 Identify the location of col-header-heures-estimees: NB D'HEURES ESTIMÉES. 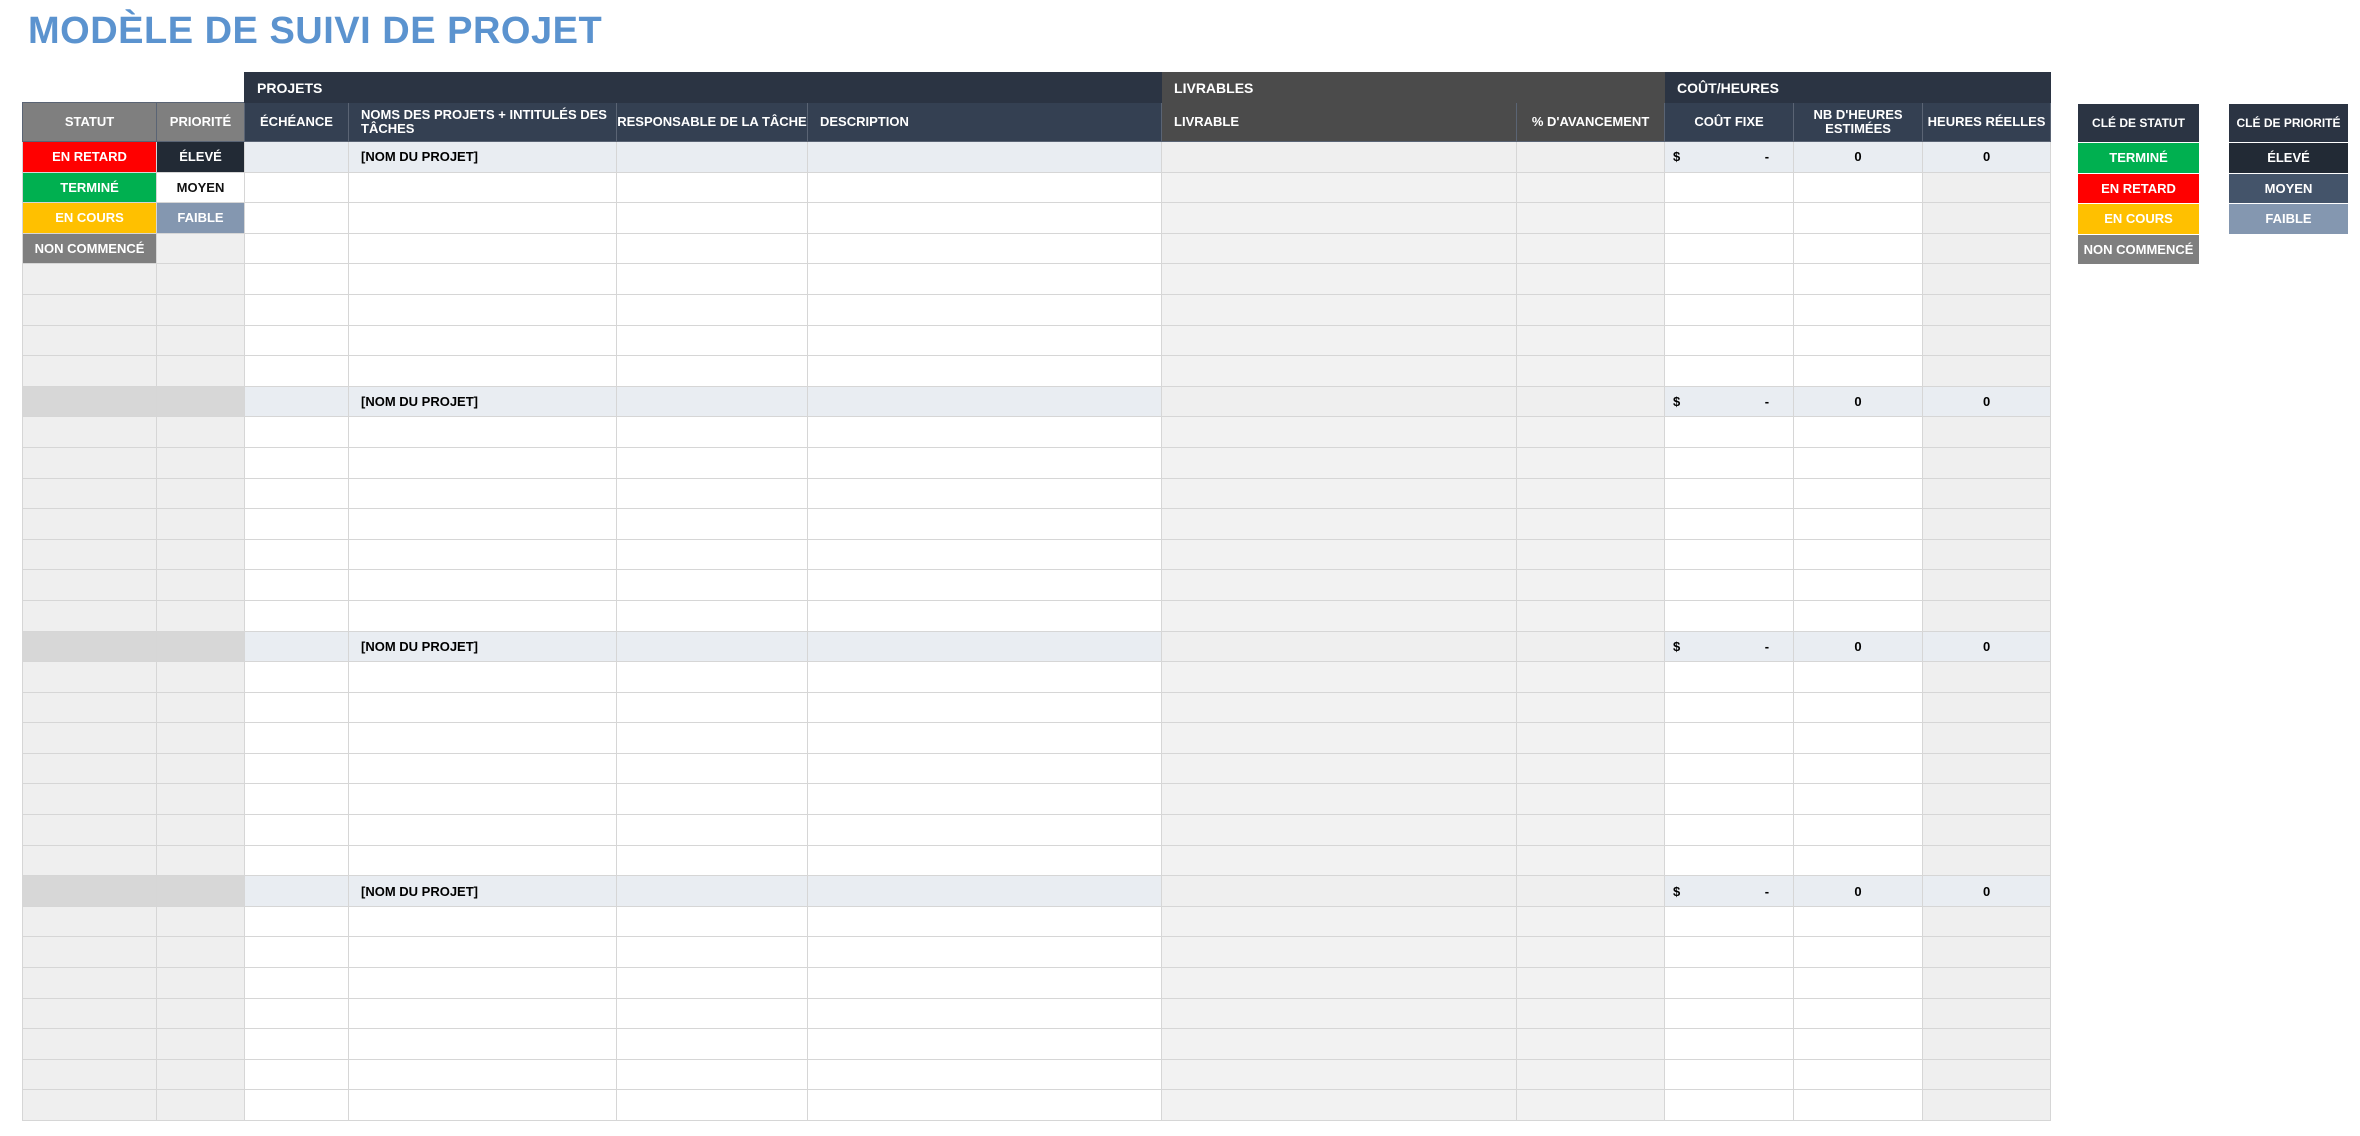
(1858, 122).